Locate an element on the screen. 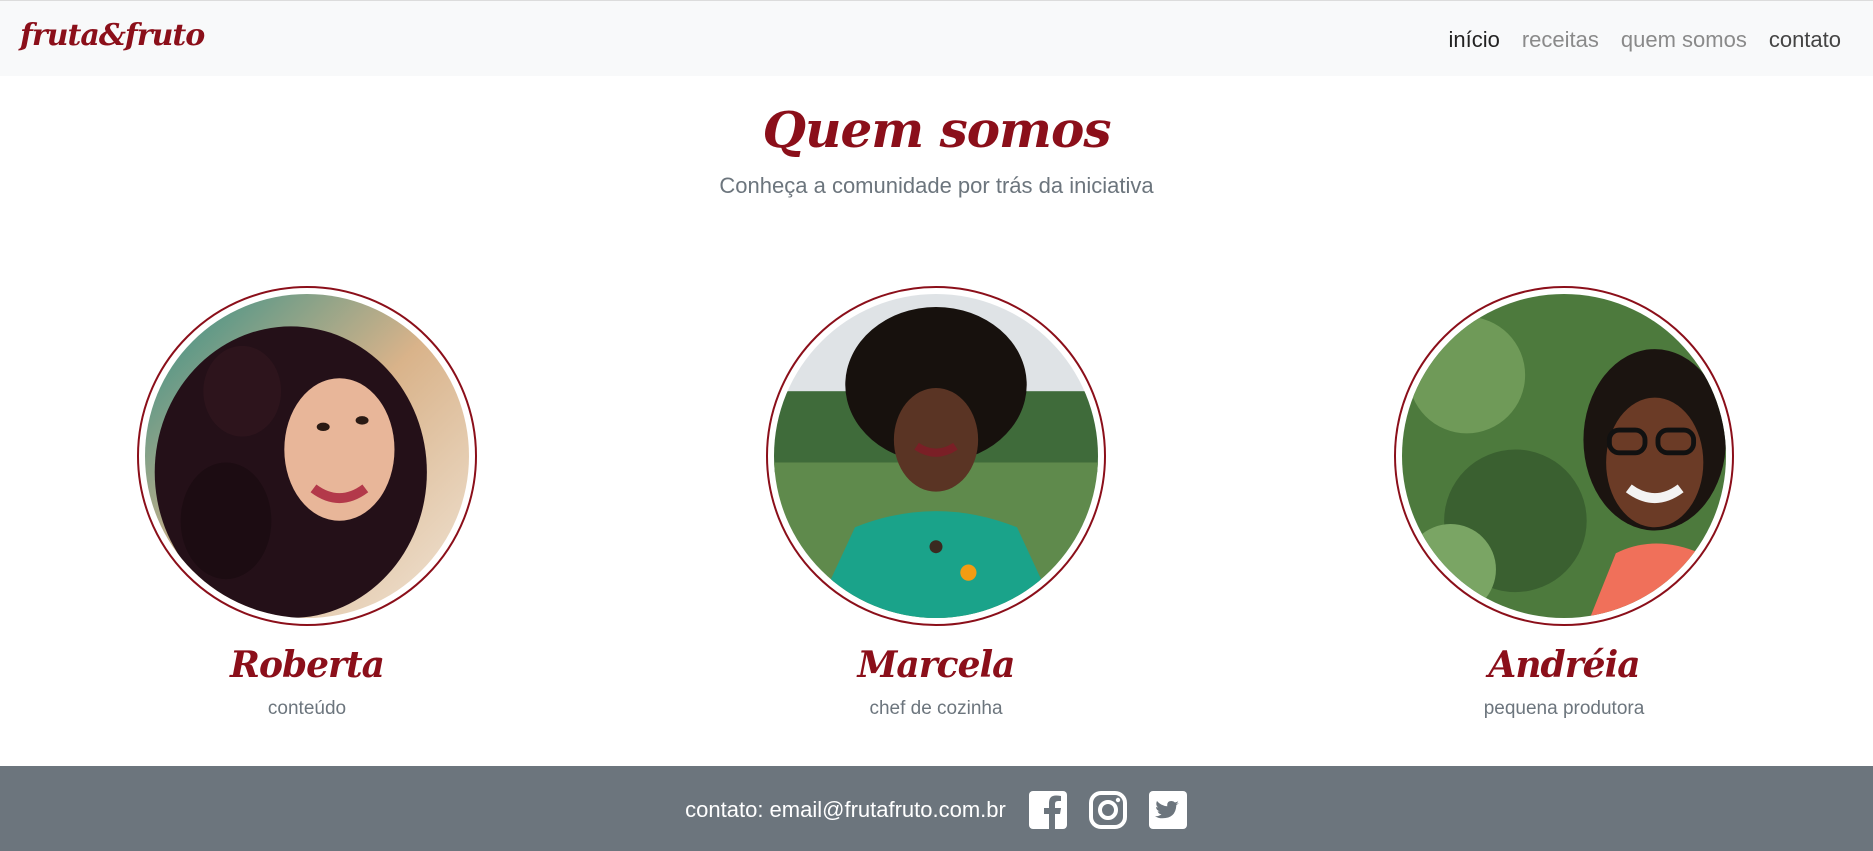 Image resolution: width=1873 pixels, height=851 pixels. footer-content: contato: email@frutafruto.com.br is located at coordinates (936, 810).